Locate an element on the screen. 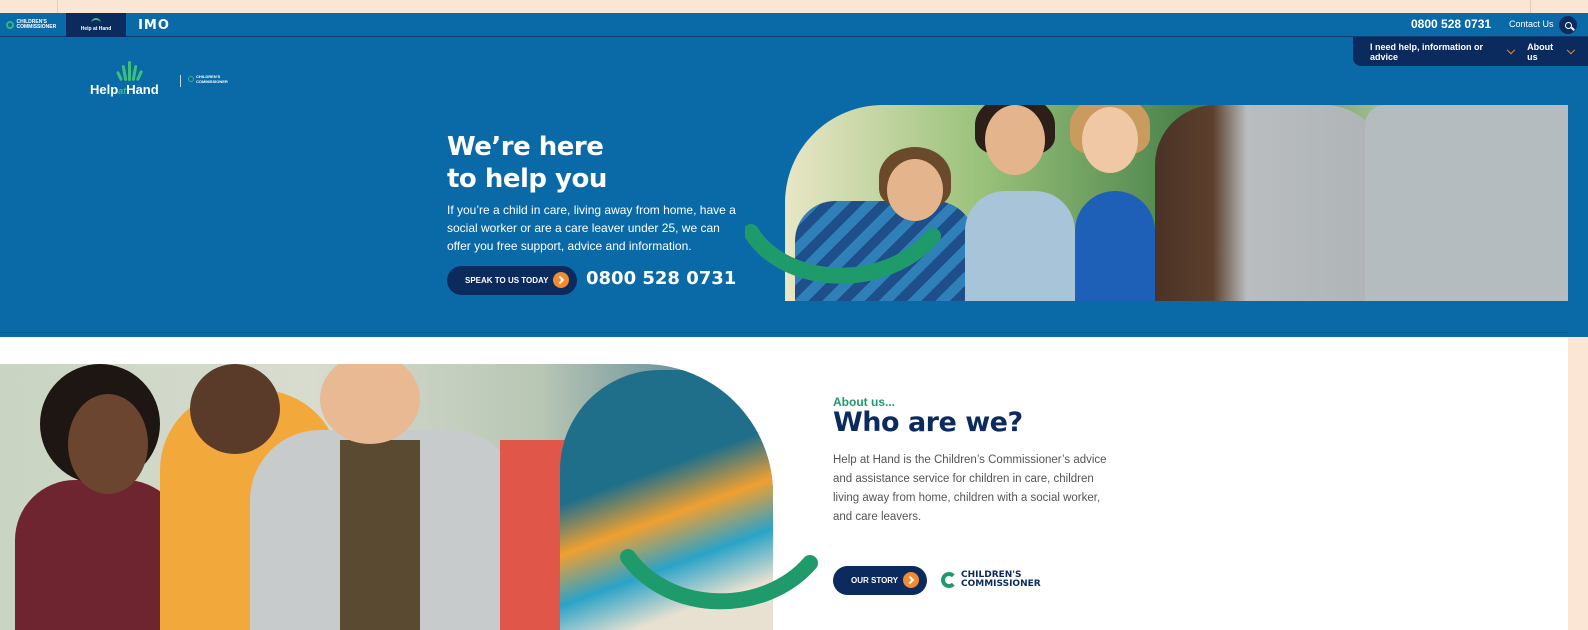  hero-title: We’re here to help you is located at coordinates (527, 163).